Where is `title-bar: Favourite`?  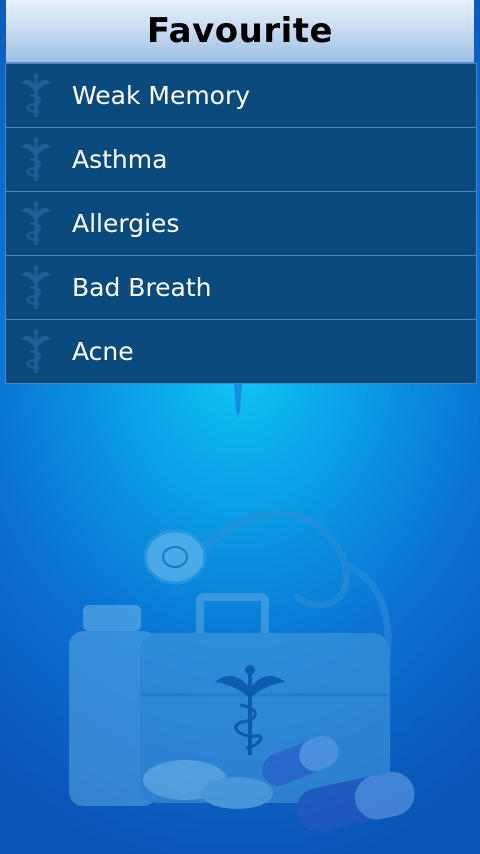
title-bar: Favourite is located at coordinates (240, 32).